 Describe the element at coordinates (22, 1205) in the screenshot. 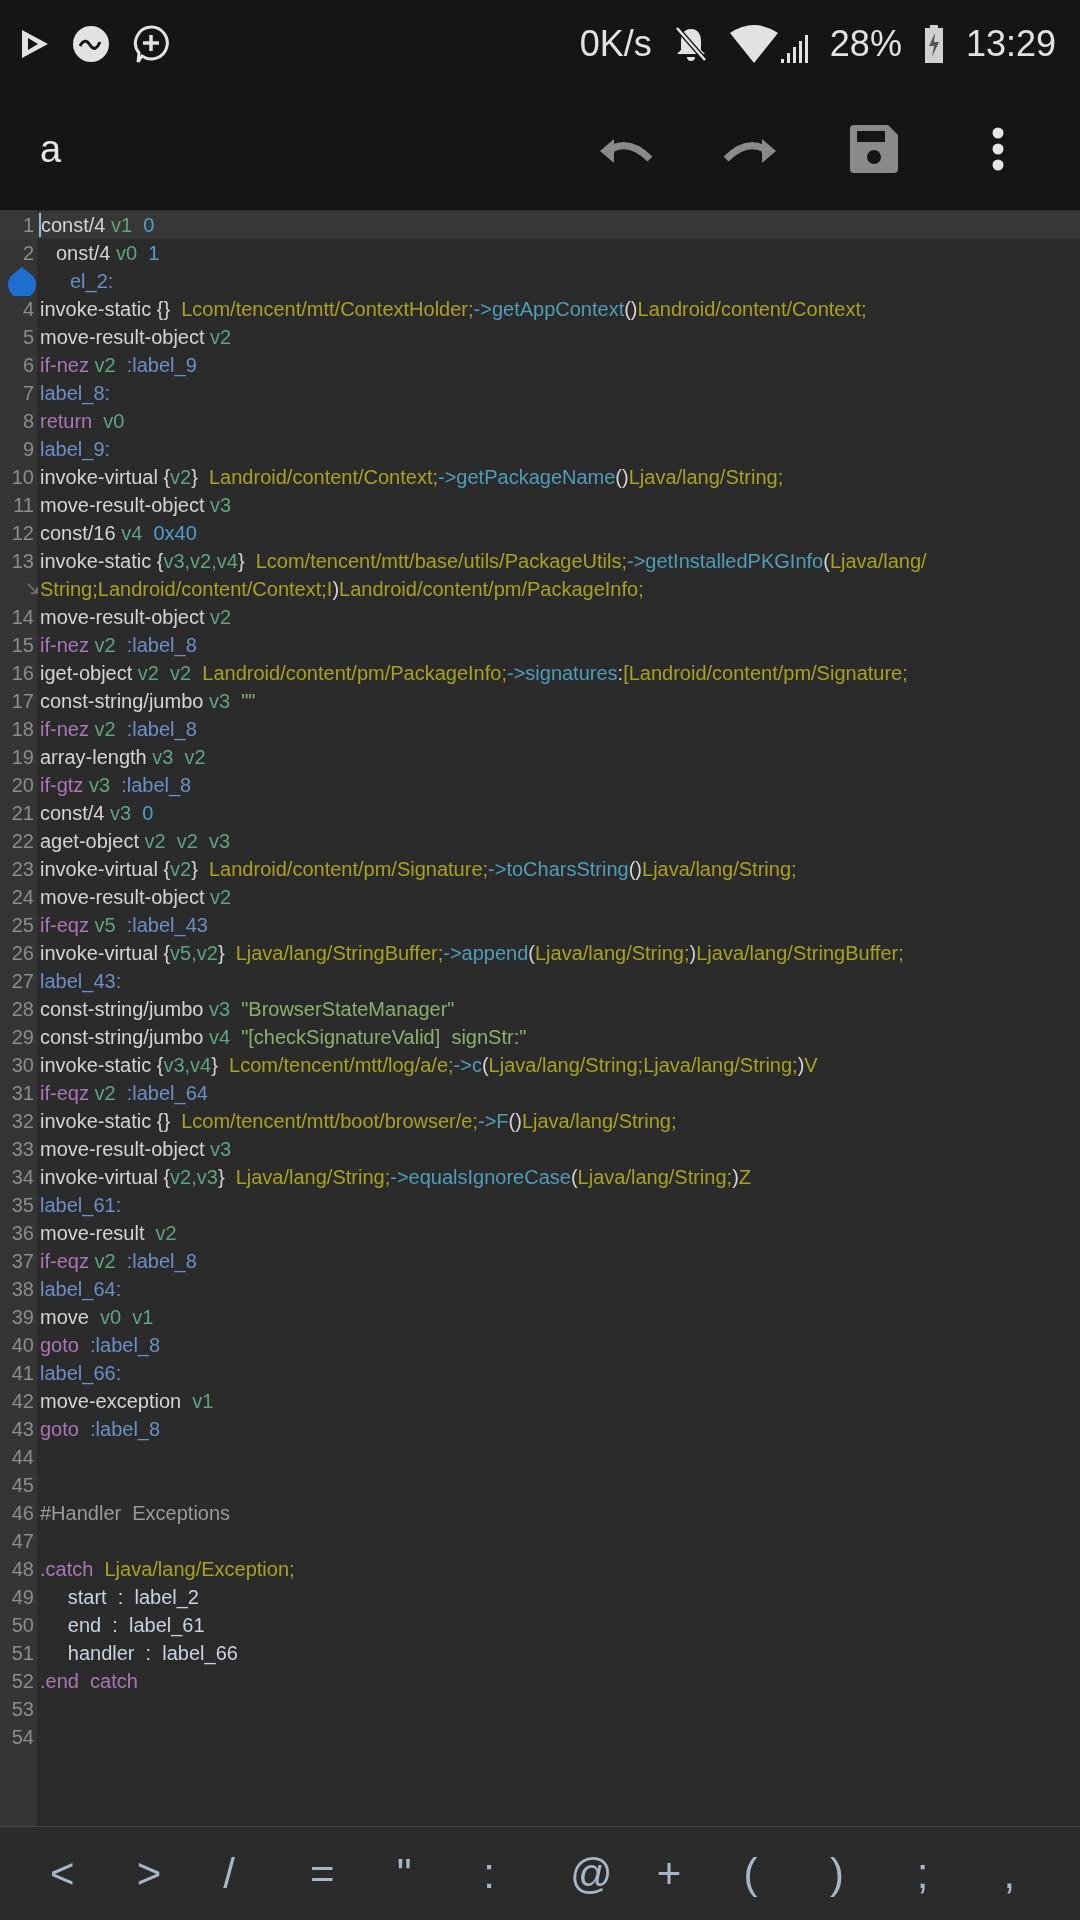

I see `line-number: 35` at that location.